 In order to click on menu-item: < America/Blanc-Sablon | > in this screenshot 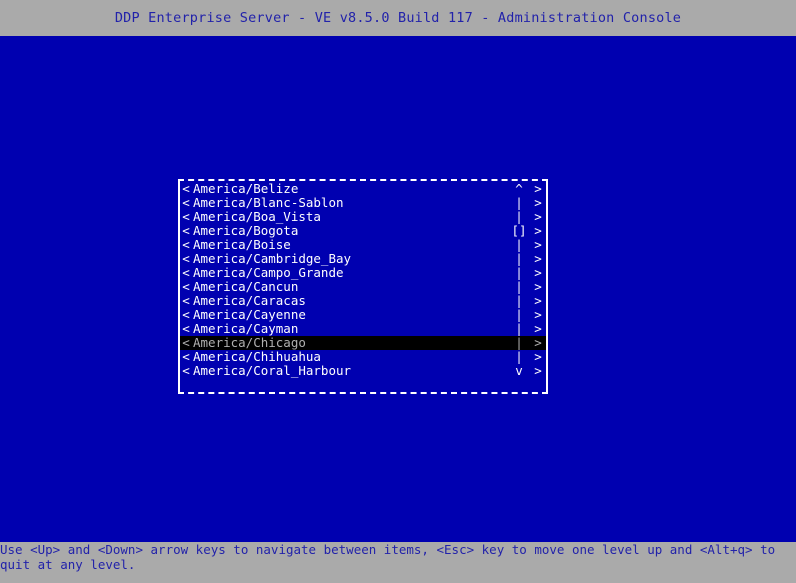, I will do `click(363, 203)`.